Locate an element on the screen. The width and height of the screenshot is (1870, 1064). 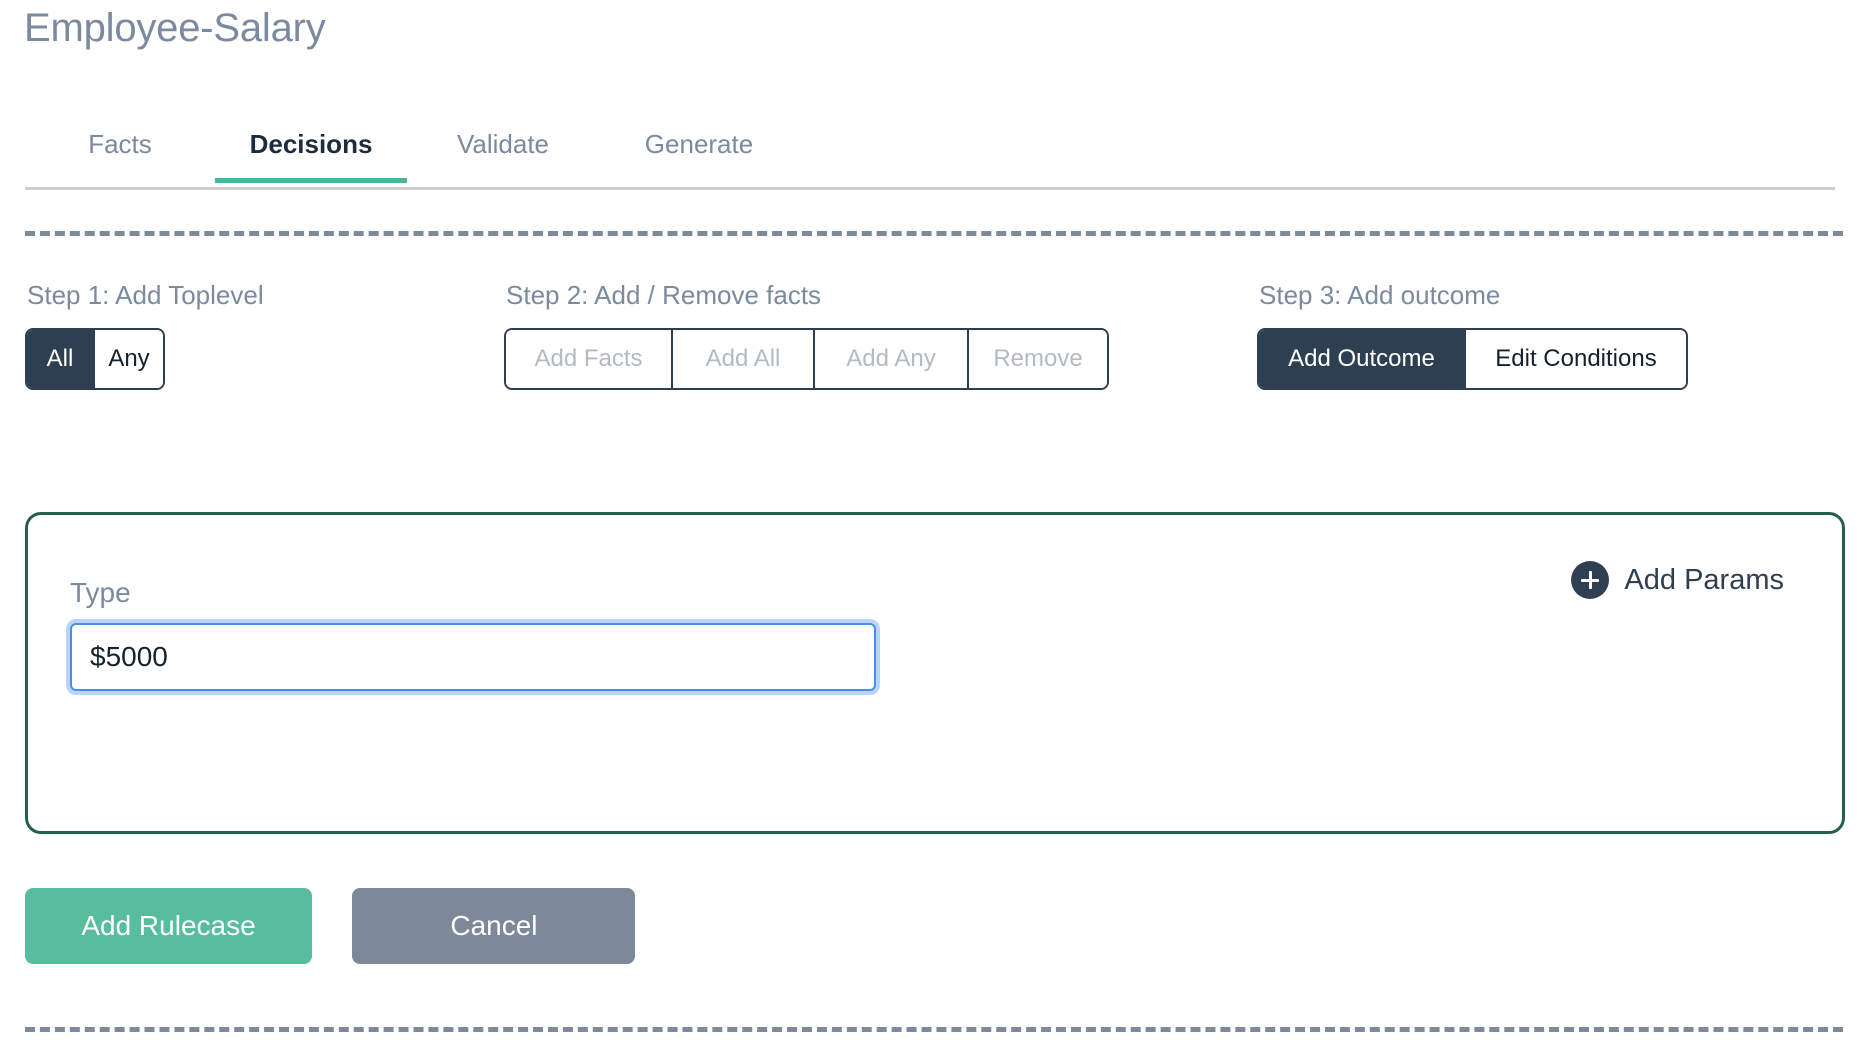
add-params-button: Add Params is located at coordinates (1677, 580).